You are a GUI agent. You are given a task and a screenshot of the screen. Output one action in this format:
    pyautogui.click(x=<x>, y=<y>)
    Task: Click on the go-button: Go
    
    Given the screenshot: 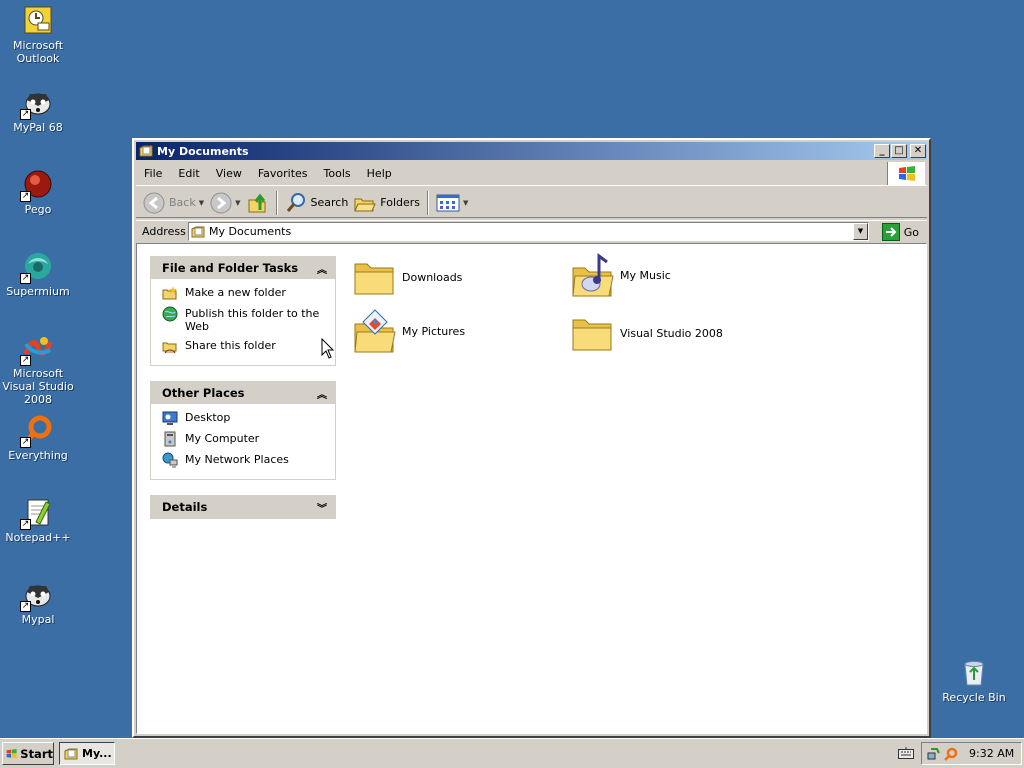 What is the action you would take?
    pyautogui.click(x=900, y=232)
    